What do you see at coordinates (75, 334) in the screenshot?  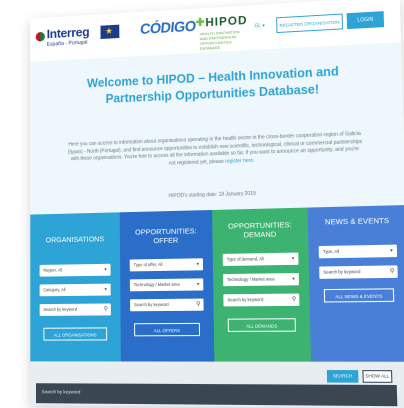 I see `all-organisations-button: ALL ORGANISATIONS` at bounding box center [75, 334].